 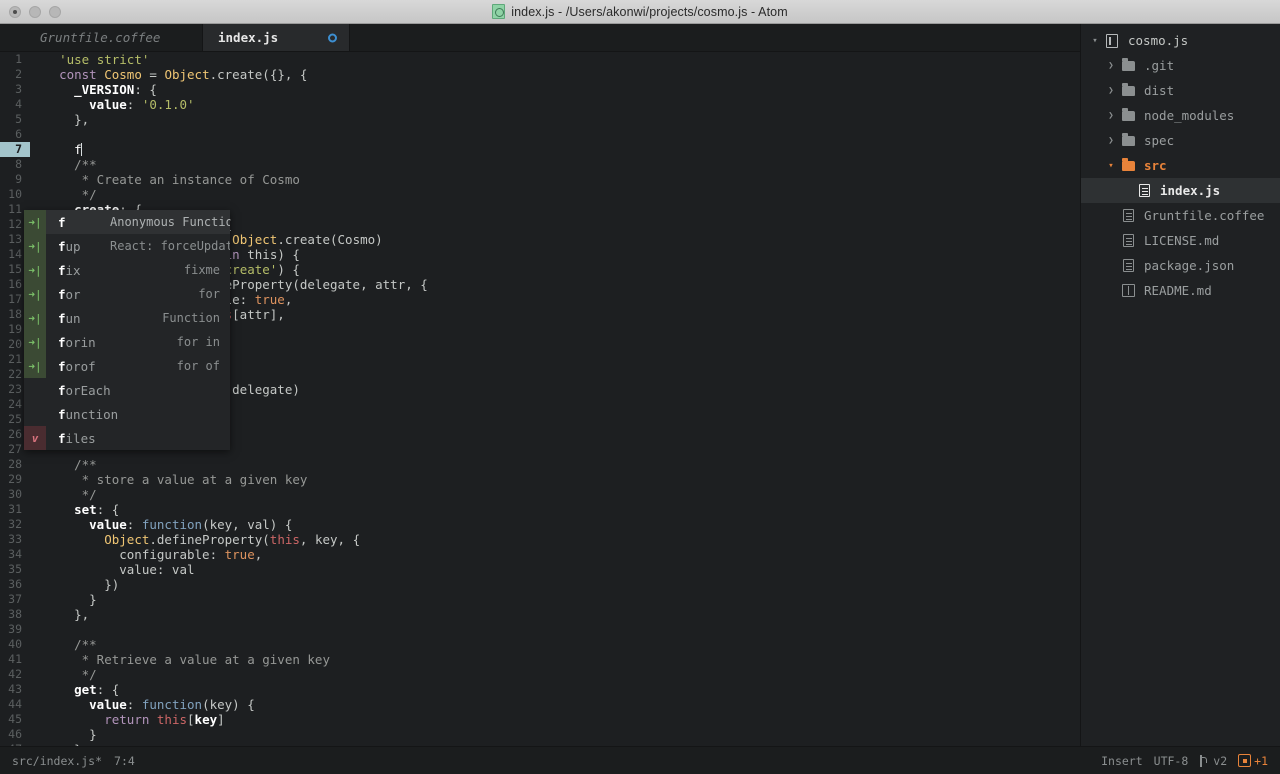 I want to click on autocomplete-item-rest: orof, so click(x=80, y=366).